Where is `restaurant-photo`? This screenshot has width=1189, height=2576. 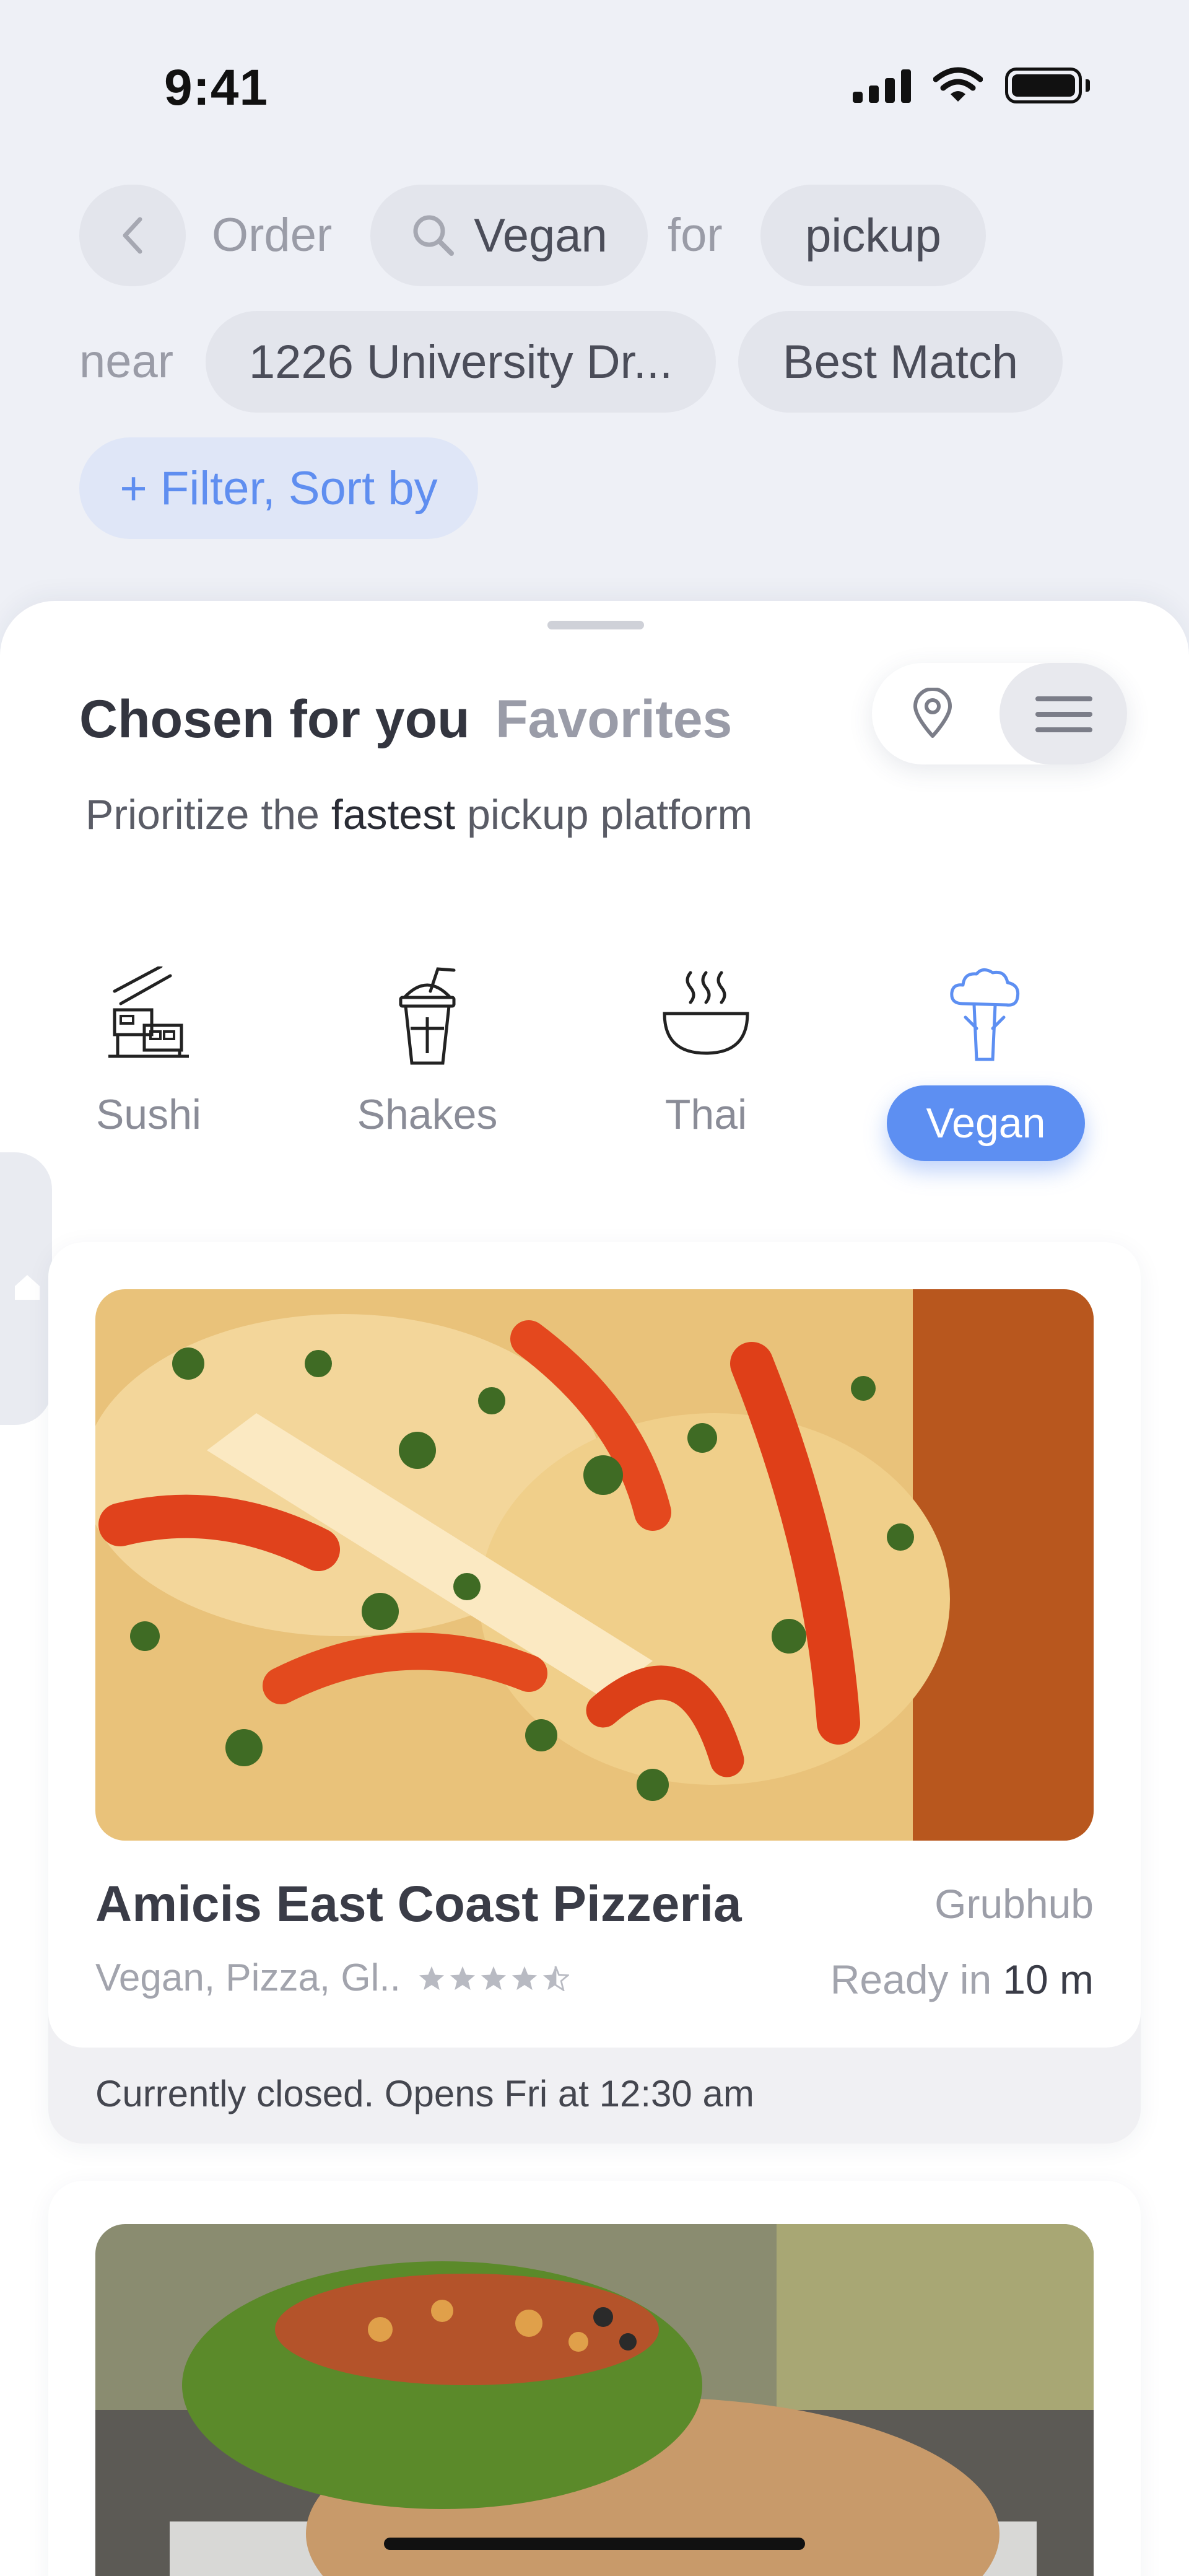 restaurant-photo is located at coordinates (594, 2400).